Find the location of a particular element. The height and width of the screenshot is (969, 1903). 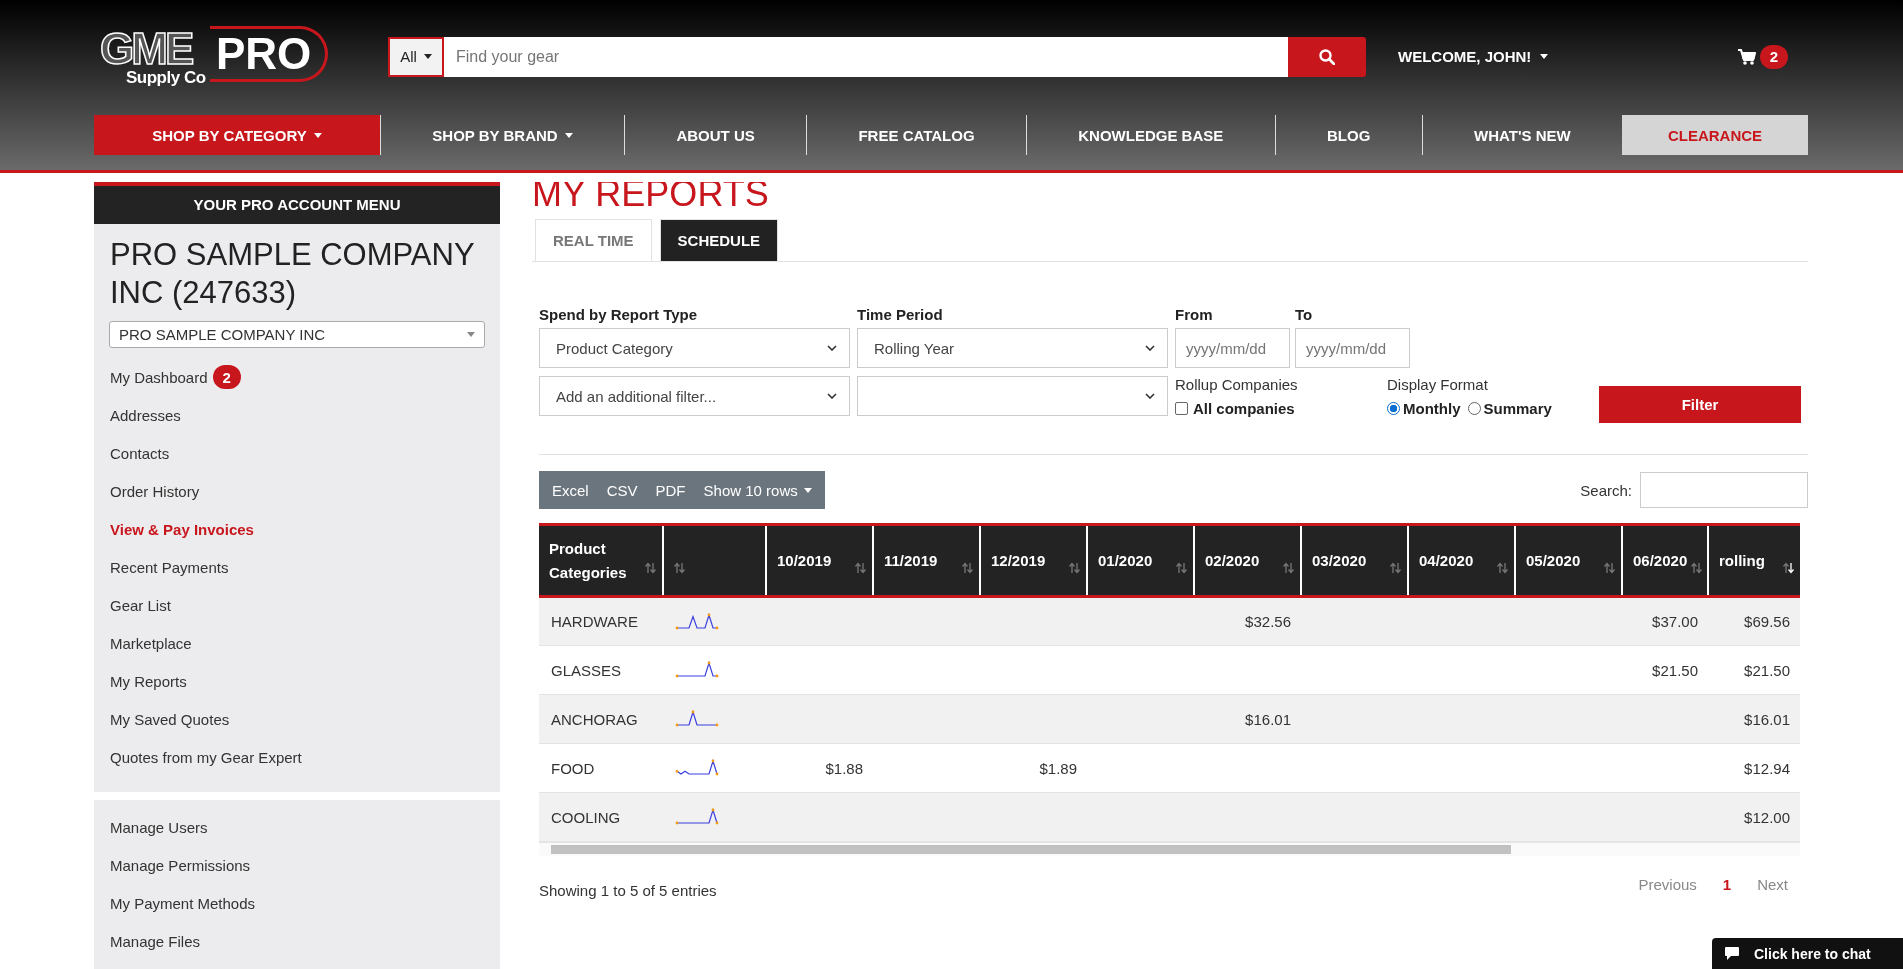

nav-link: CLEARANCE is located at coordinates (1715, 135).